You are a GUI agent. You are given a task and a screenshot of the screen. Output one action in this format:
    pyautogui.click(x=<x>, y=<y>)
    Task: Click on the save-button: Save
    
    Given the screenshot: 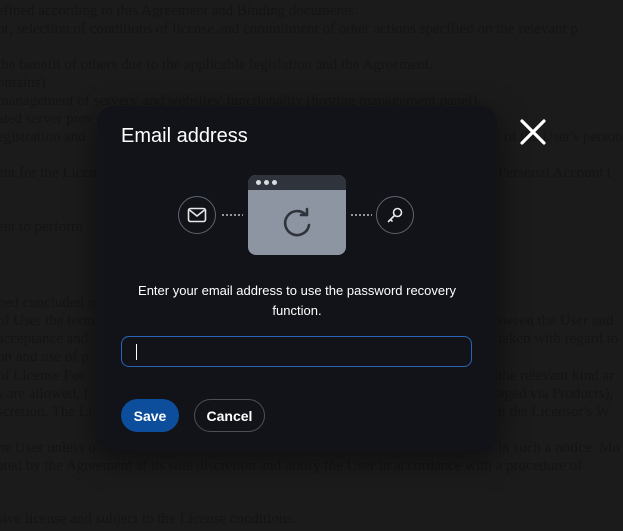 What is the action you would take?
    pyautogui.click(x=150, y=415)
    